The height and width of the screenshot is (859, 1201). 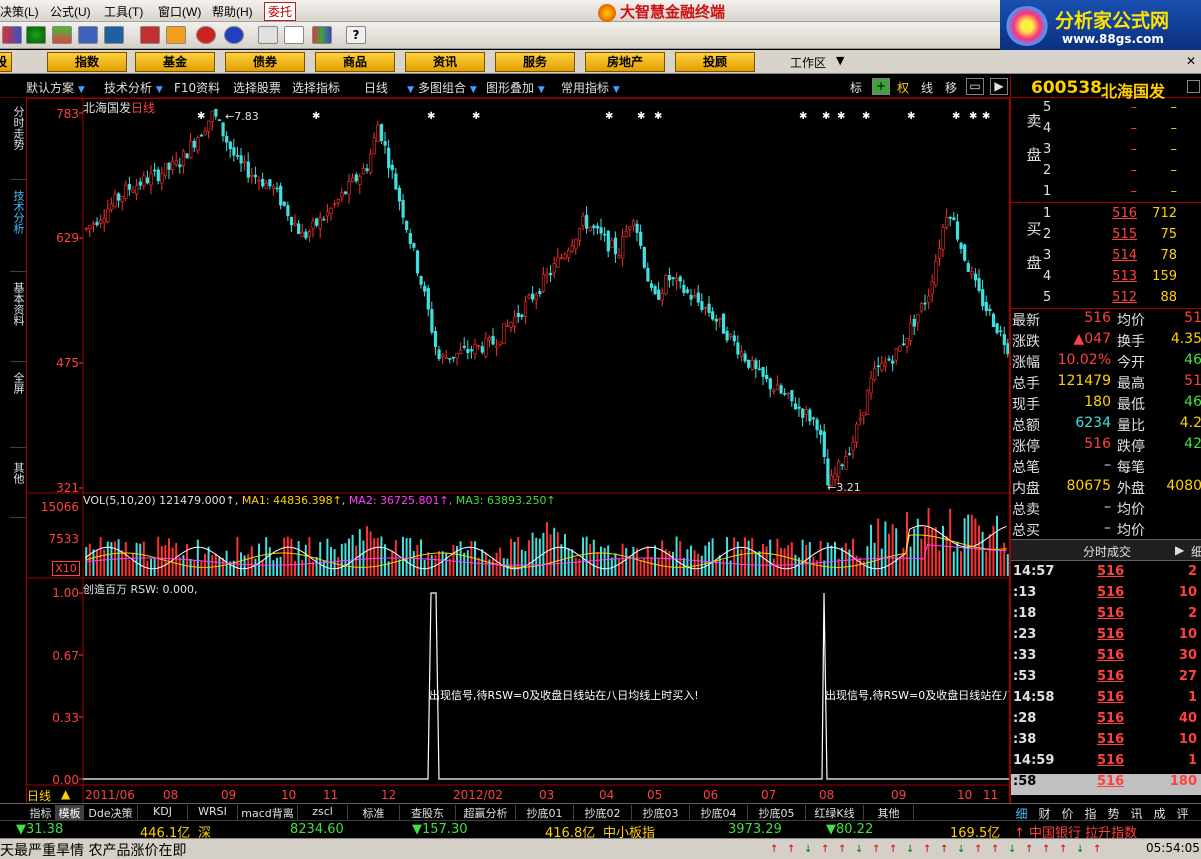 I want to click on indicator-tab: 抄底04, so click(x=719, y=812).